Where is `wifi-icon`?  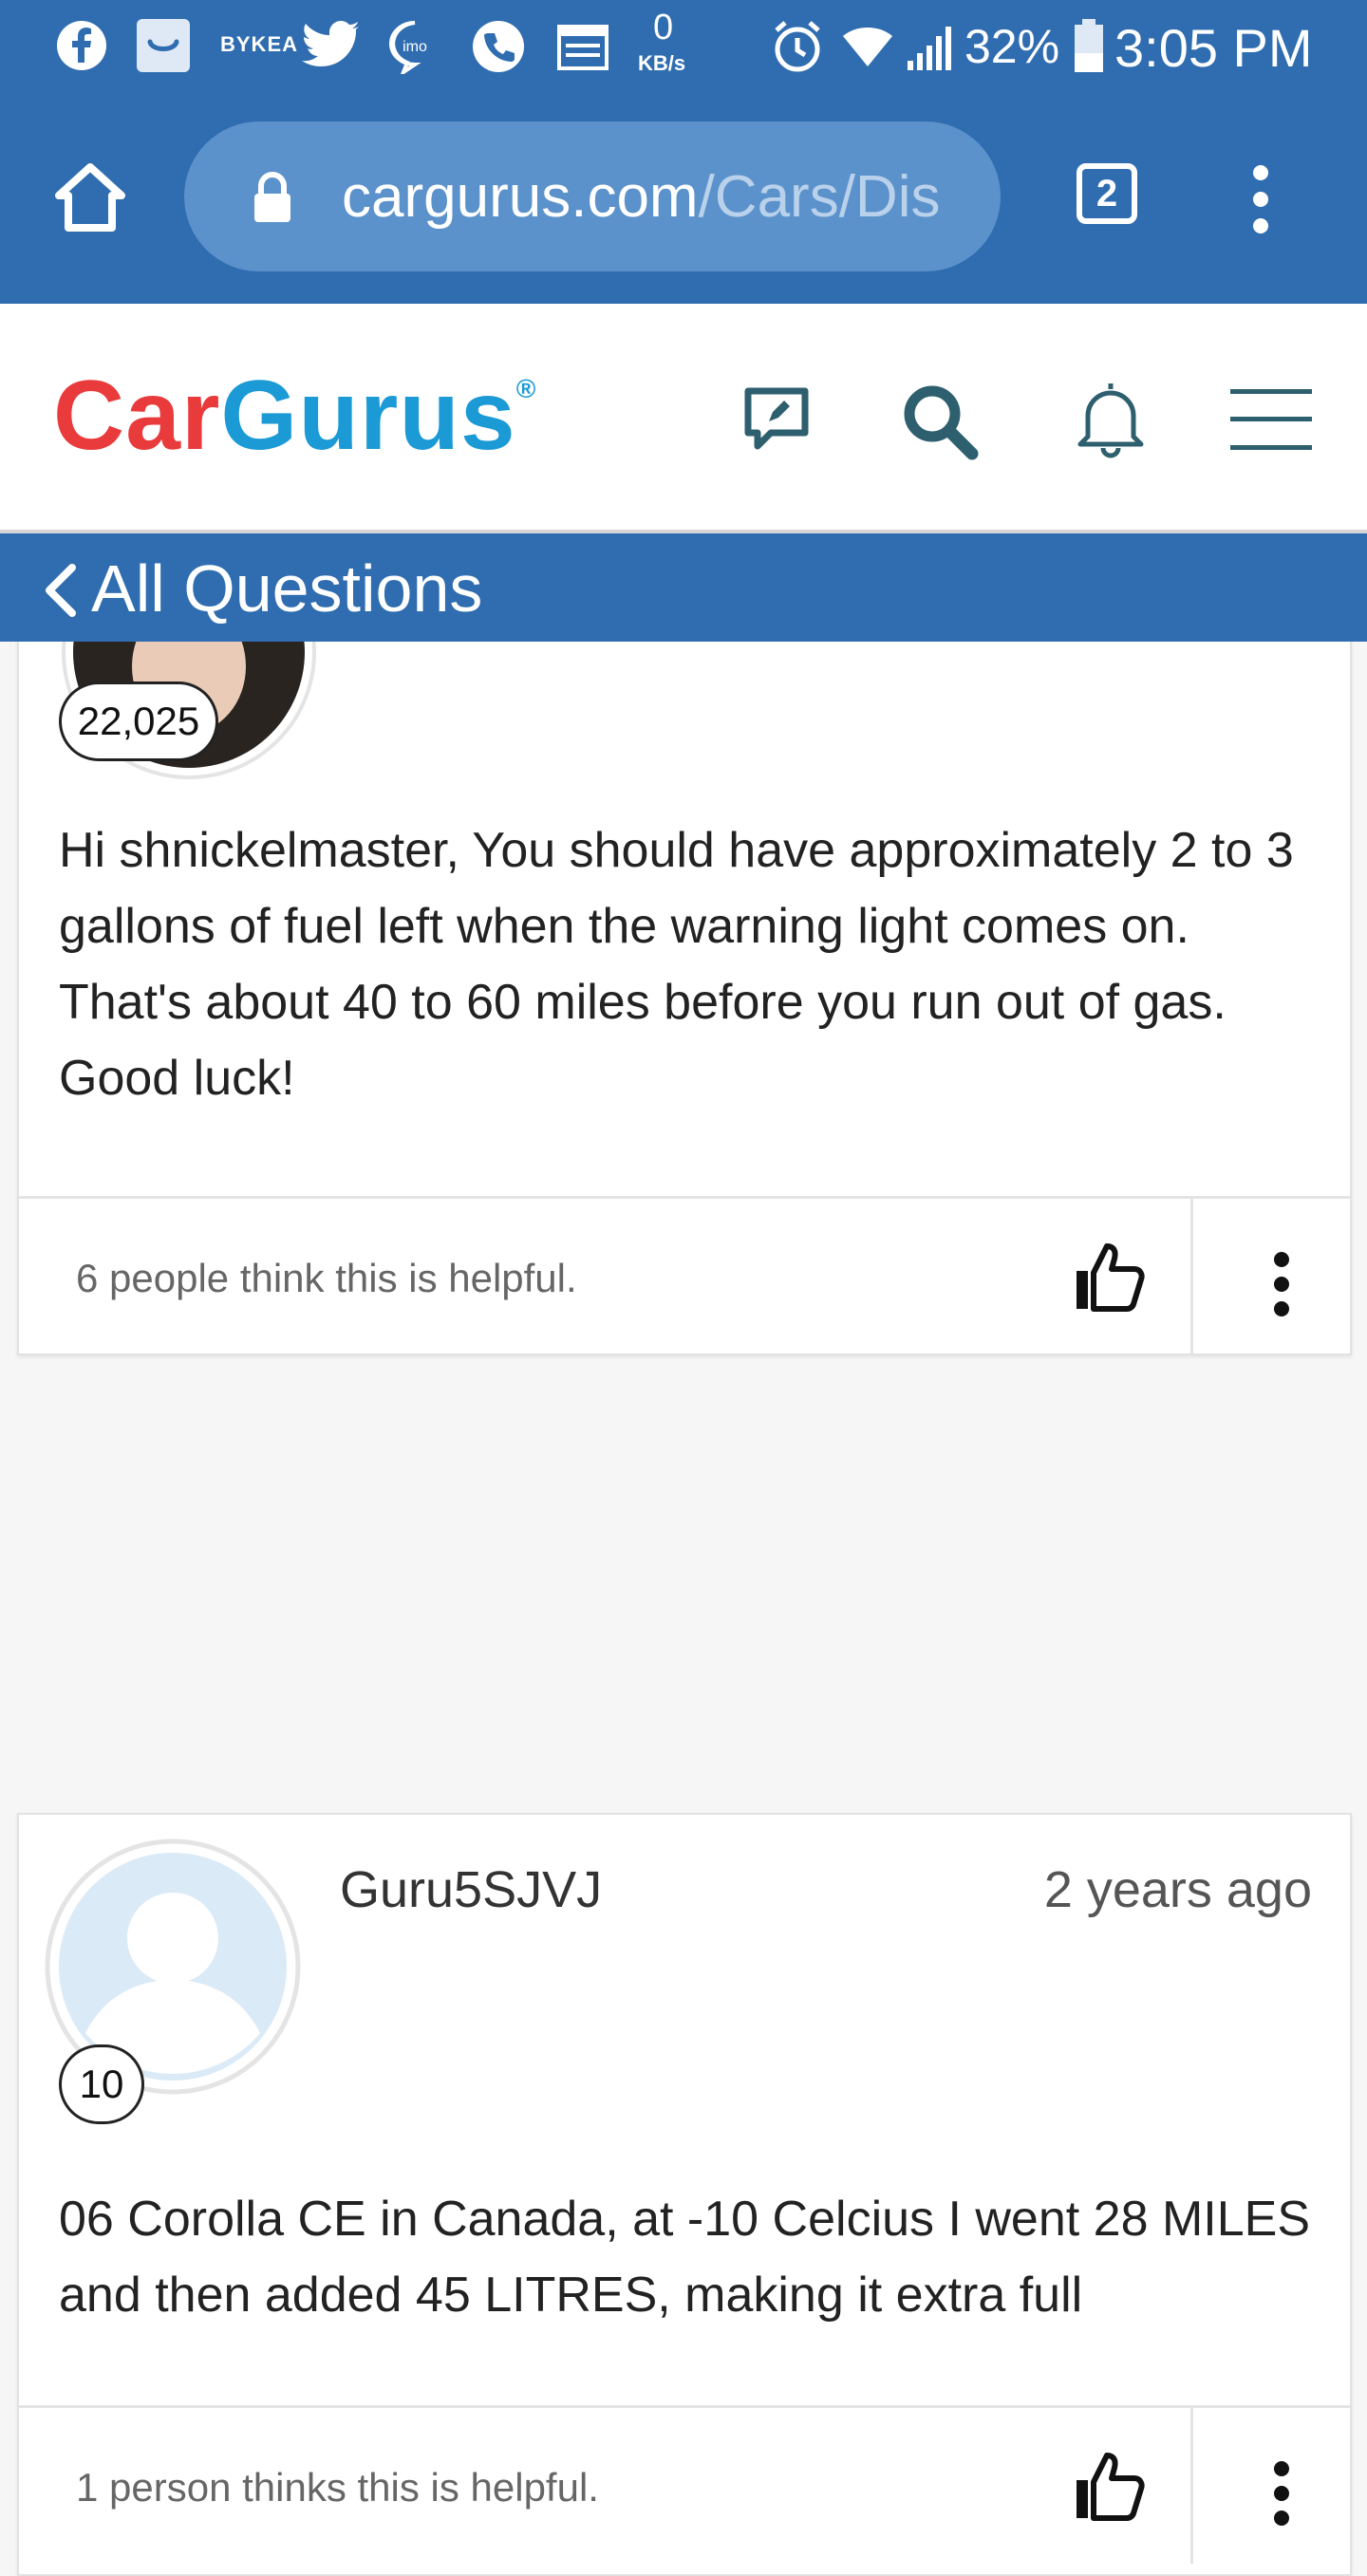
wifi-icon is located at coordinates (867, 47).